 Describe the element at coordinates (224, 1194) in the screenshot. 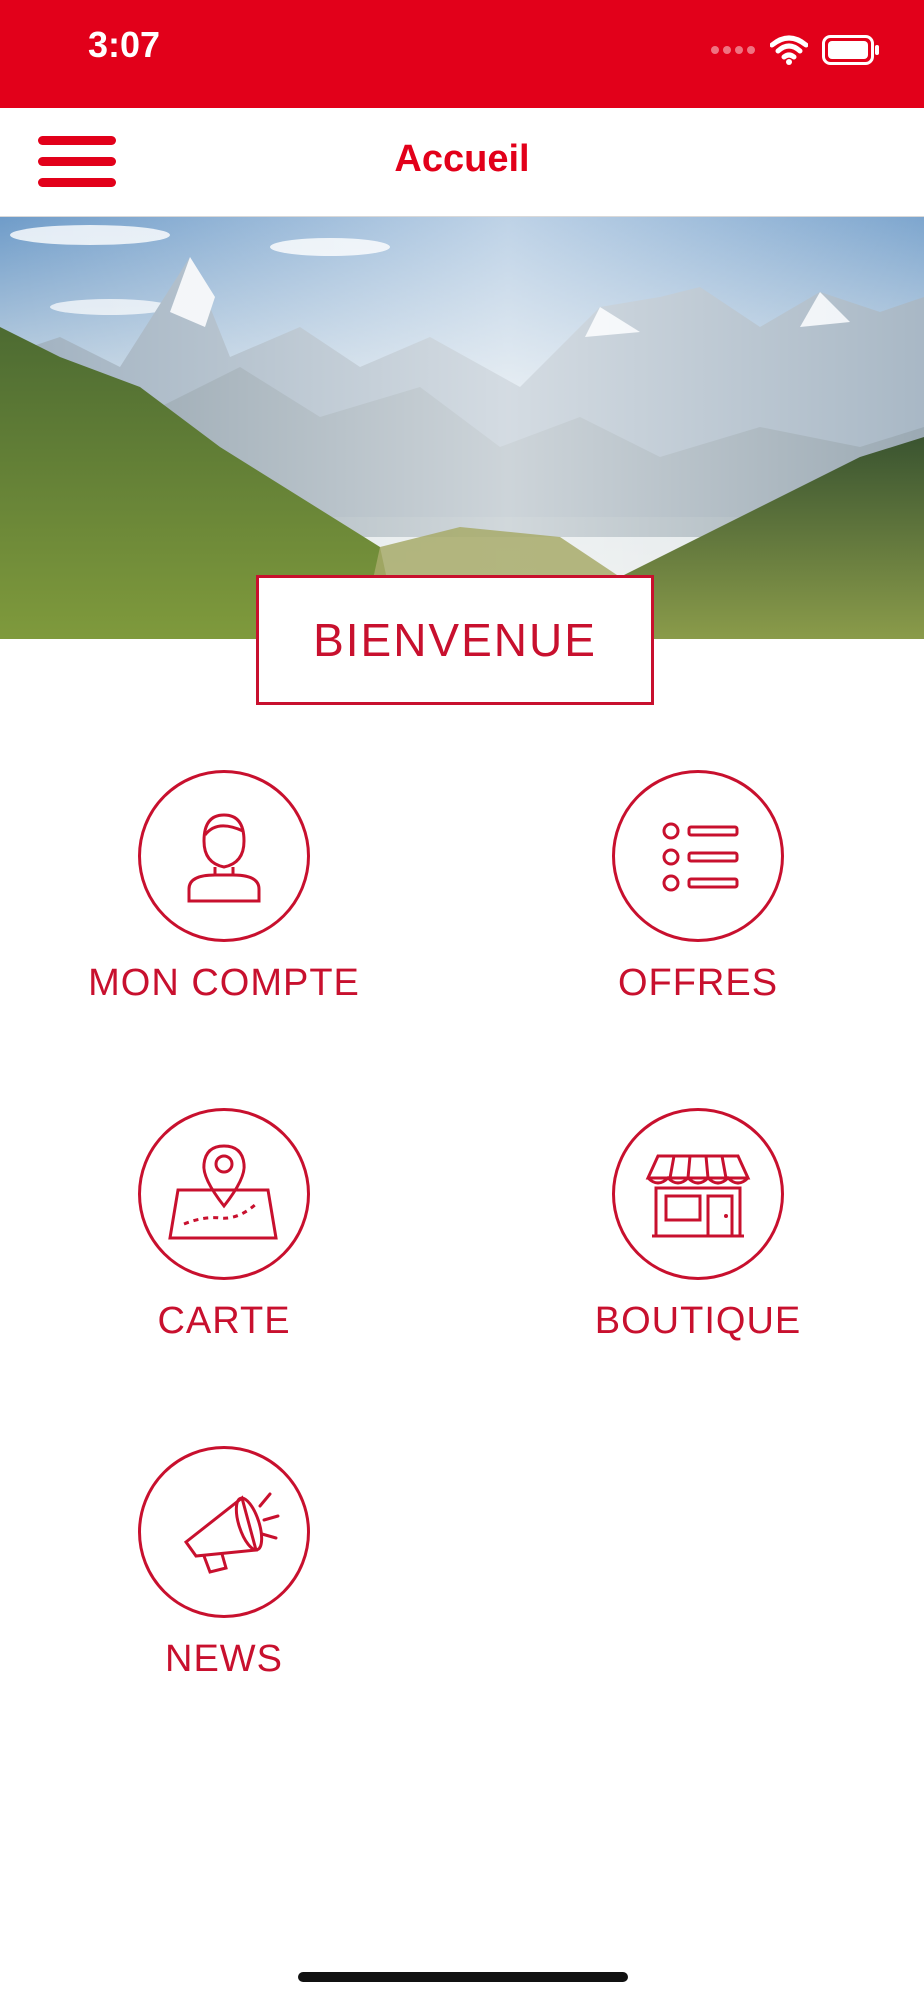

I see `map-pin-icon` at that location.